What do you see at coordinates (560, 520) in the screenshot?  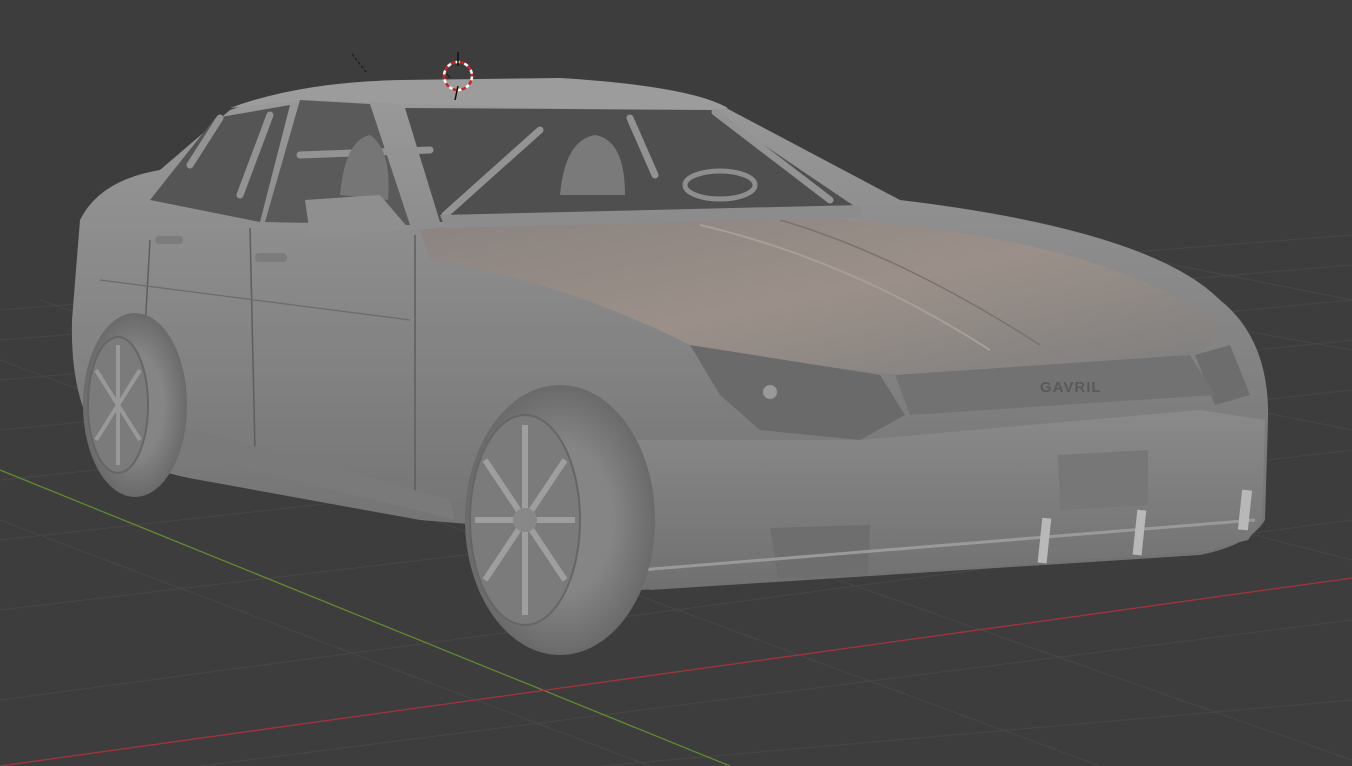 I see `front-wheel` at bounding box center [560, 520].